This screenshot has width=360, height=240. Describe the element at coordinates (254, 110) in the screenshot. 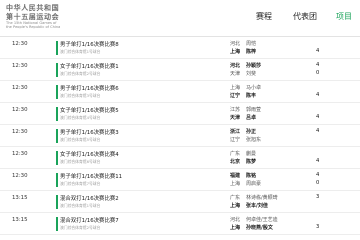

I see `team1-player: 郭雨萱` at that location.